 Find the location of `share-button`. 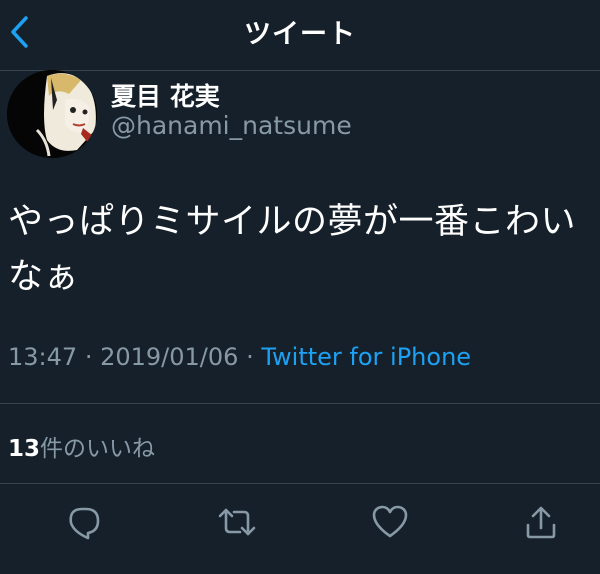

share-button is located at coordinates (541, 522).